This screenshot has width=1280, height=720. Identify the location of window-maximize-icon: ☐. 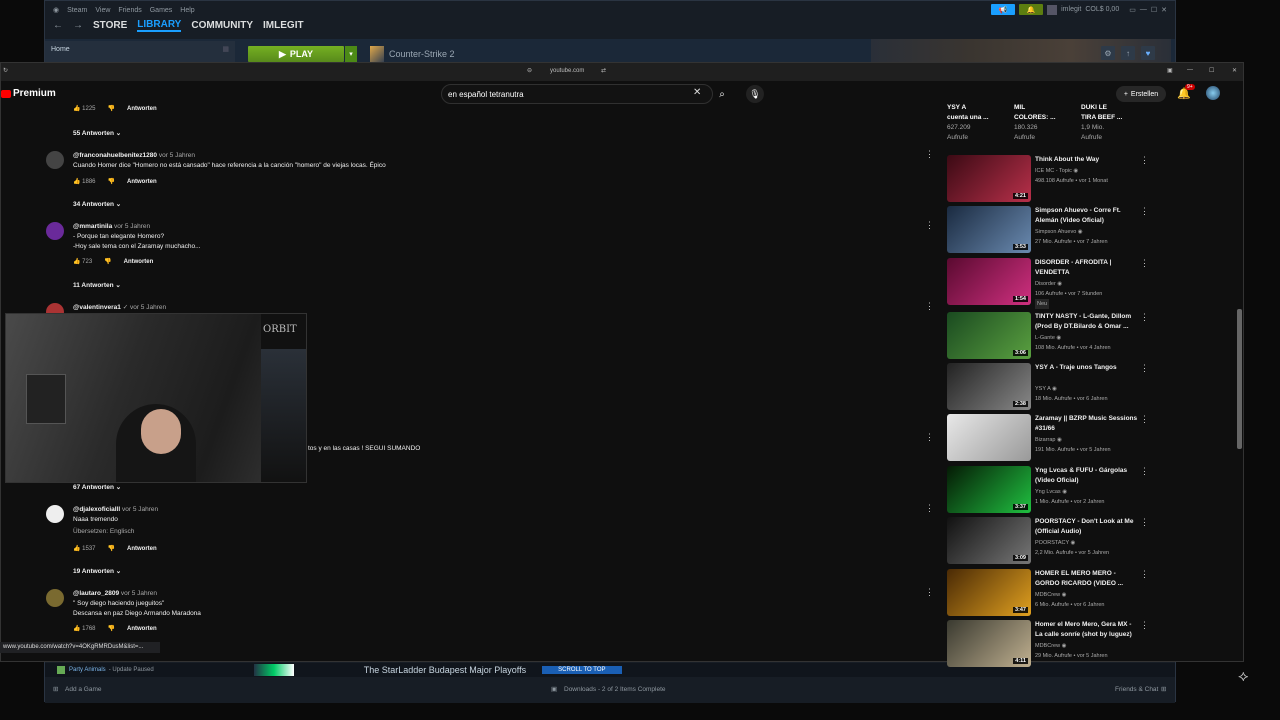
(1154, 10).